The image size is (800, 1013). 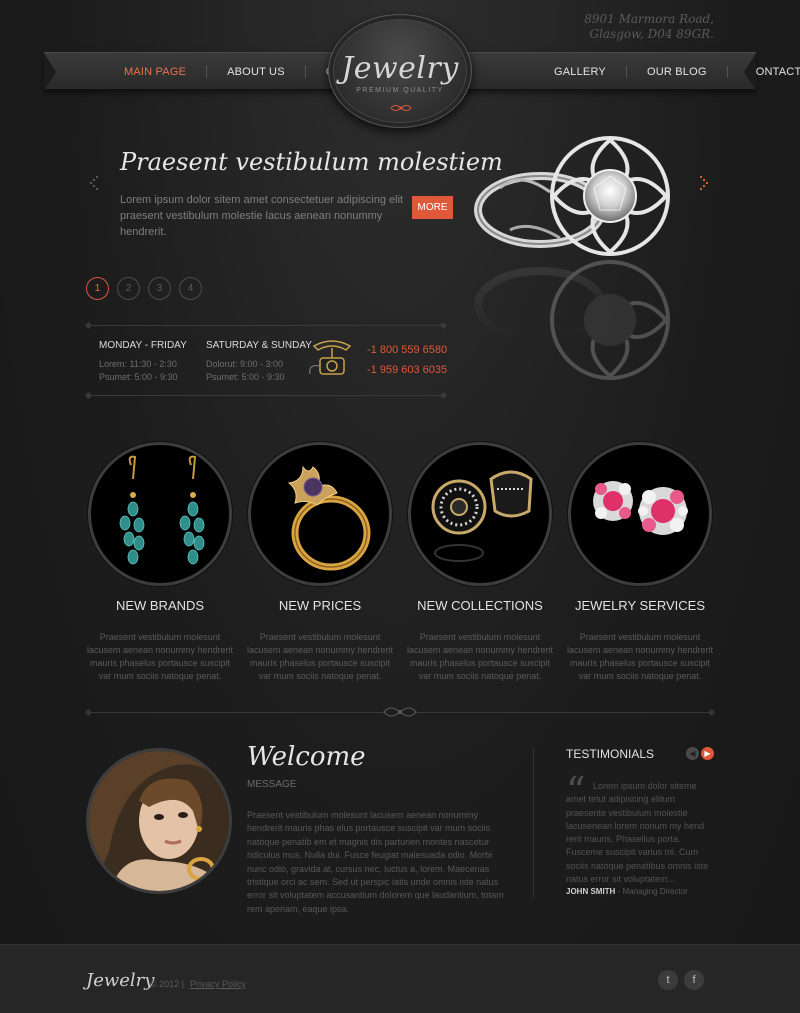 I want to click on schedule-divider-top, so click(x=266, y=325).